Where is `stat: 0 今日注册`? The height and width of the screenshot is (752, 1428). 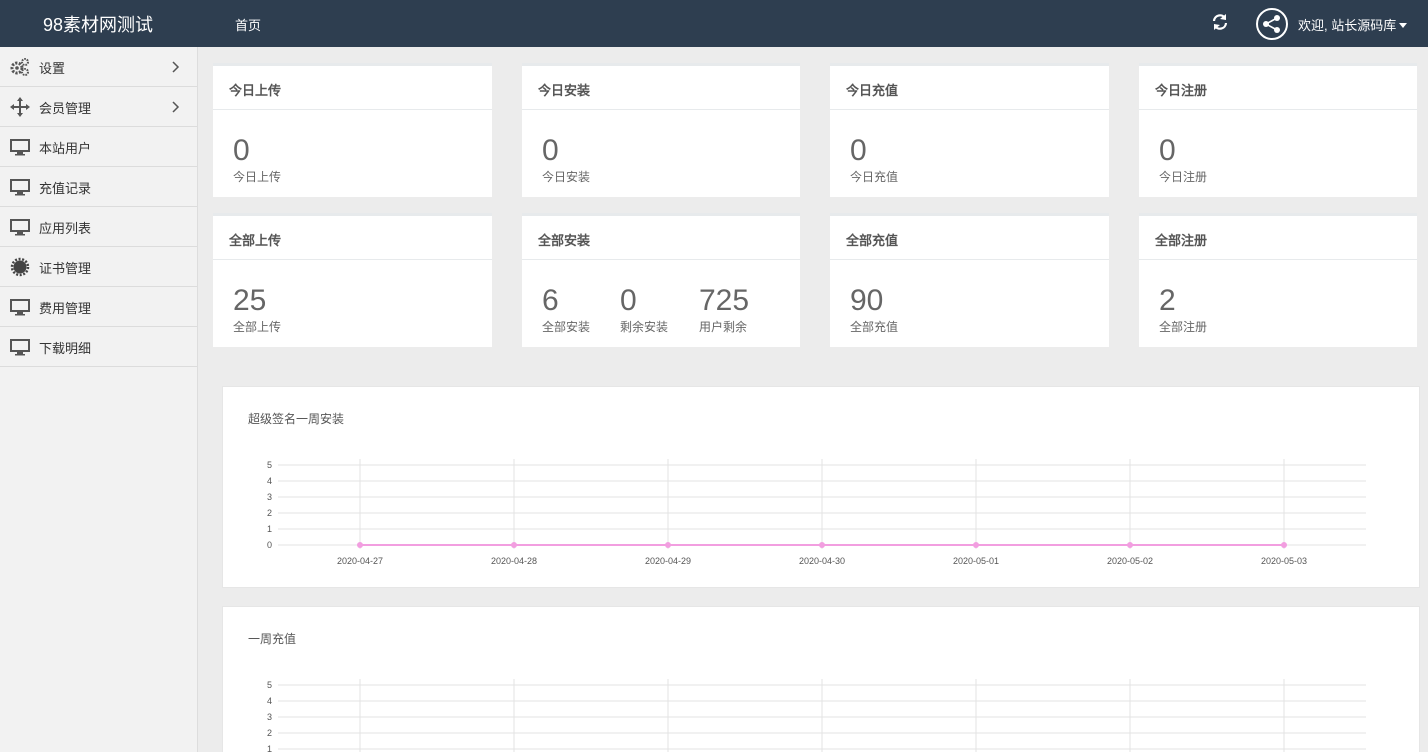 stat: 0 今日注册 is located at coordinates (1183, 160).